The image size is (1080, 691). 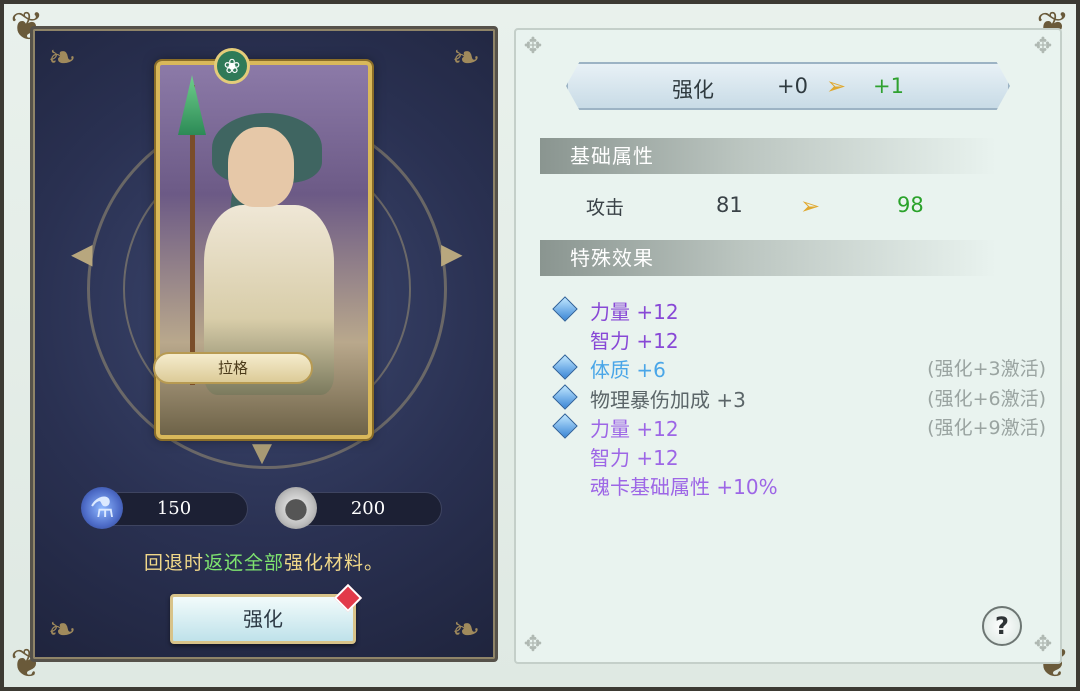 What do you see at coordinates (801, 485) in the screenshot?
I see `effect-row: 魂卡基础属性 +10%` at bounding box center [801, 485].